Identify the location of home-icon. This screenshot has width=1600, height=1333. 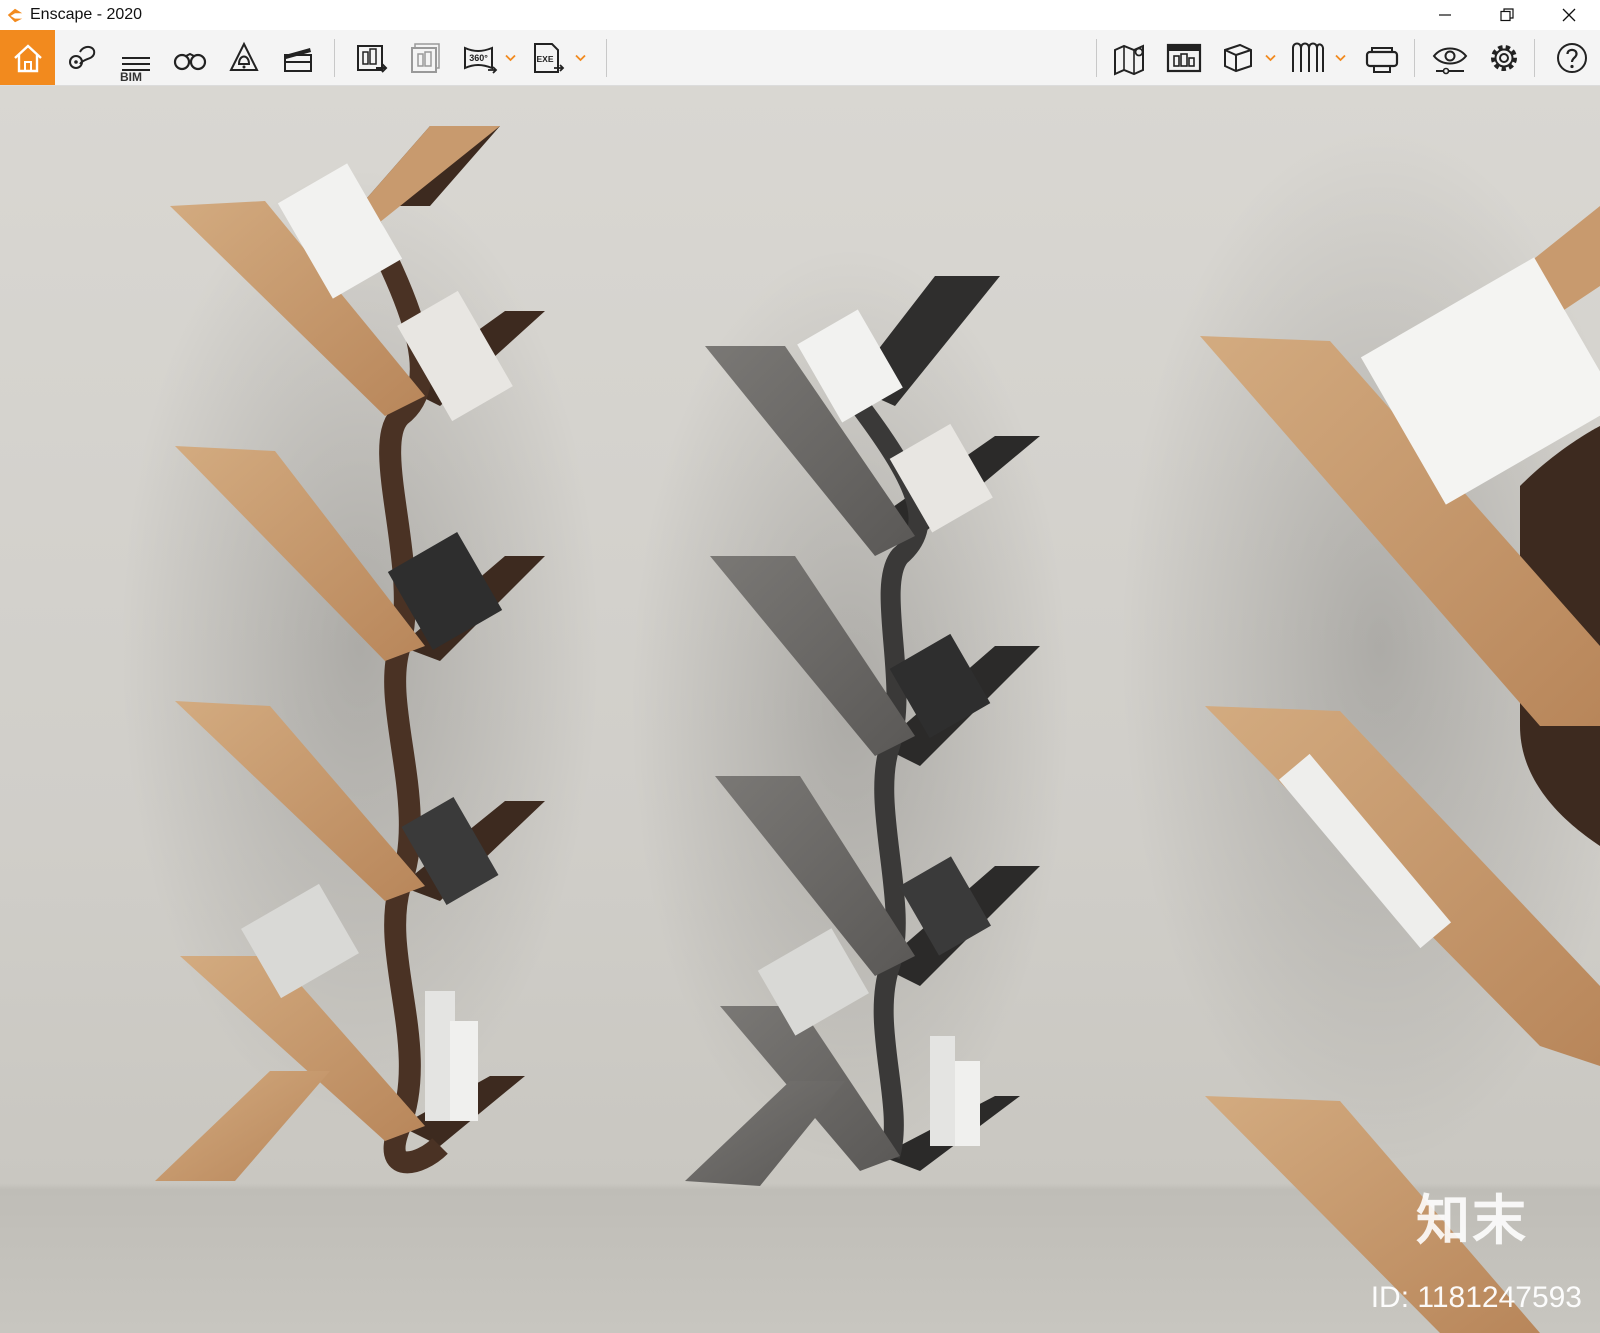
(27, 57).